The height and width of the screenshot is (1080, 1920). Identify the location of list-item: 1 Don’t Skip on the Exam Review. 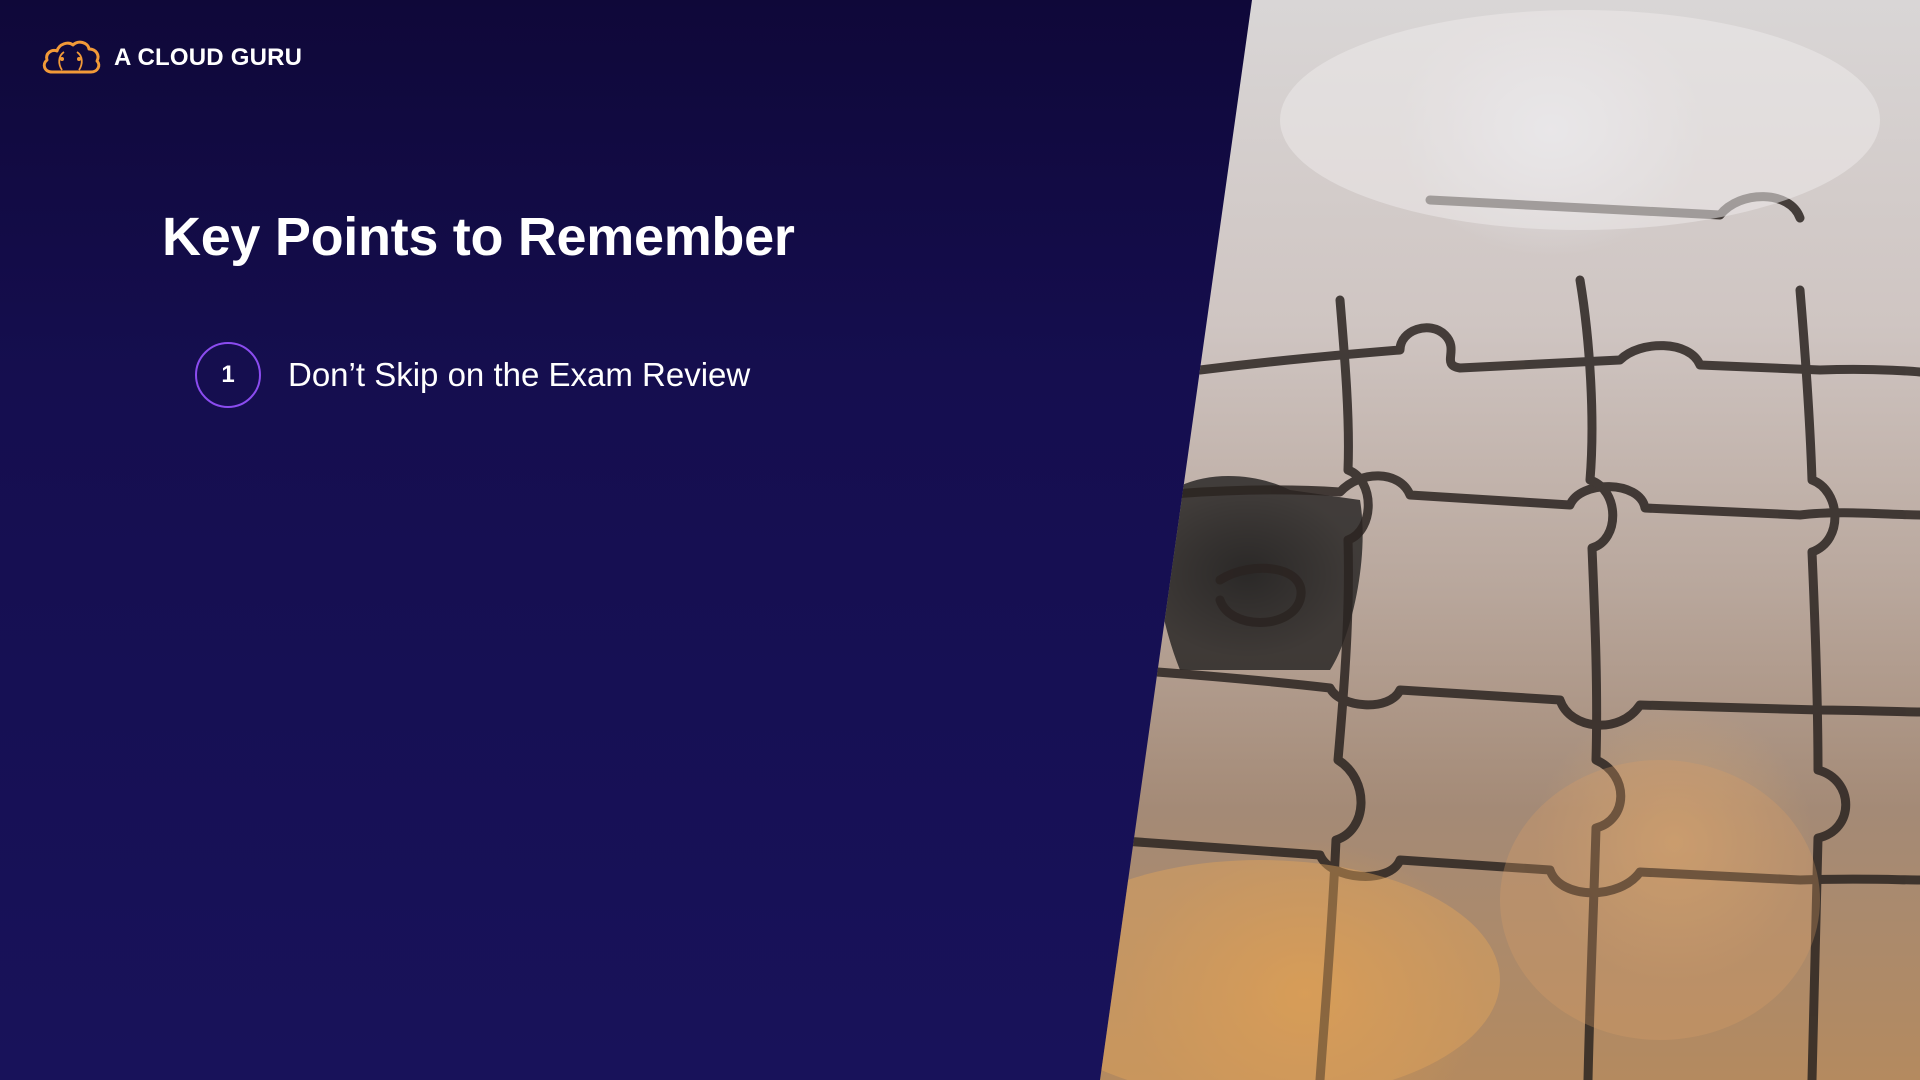
(472, 375).